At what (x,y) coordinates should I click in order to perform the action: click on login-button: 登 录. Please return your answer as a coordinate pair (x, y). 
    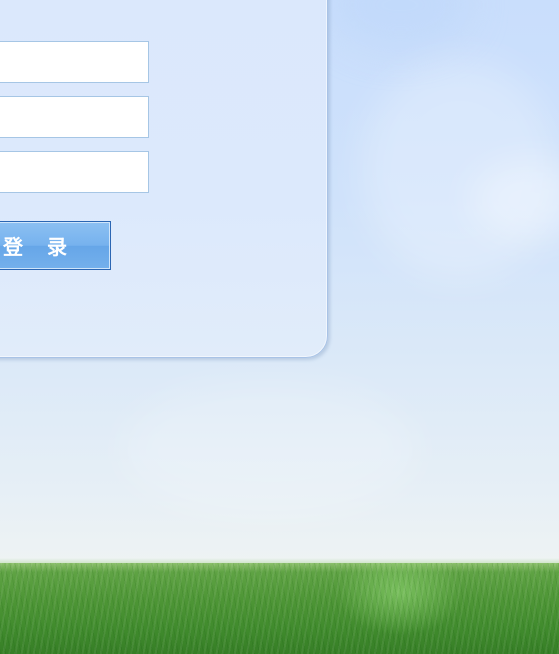
    Looking at the image, I should click on (55, 245).